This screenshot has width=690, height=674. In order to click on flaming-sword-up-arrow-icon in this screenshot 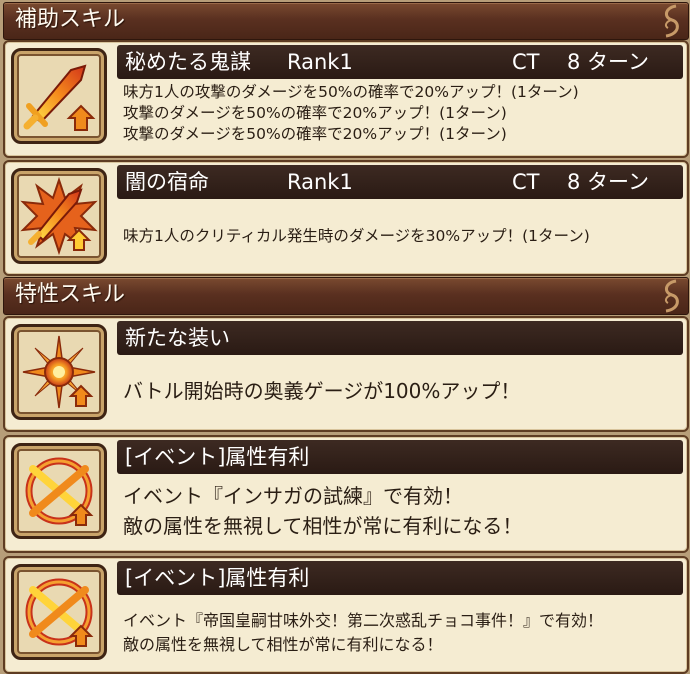, I will do `click(59, 97)`.